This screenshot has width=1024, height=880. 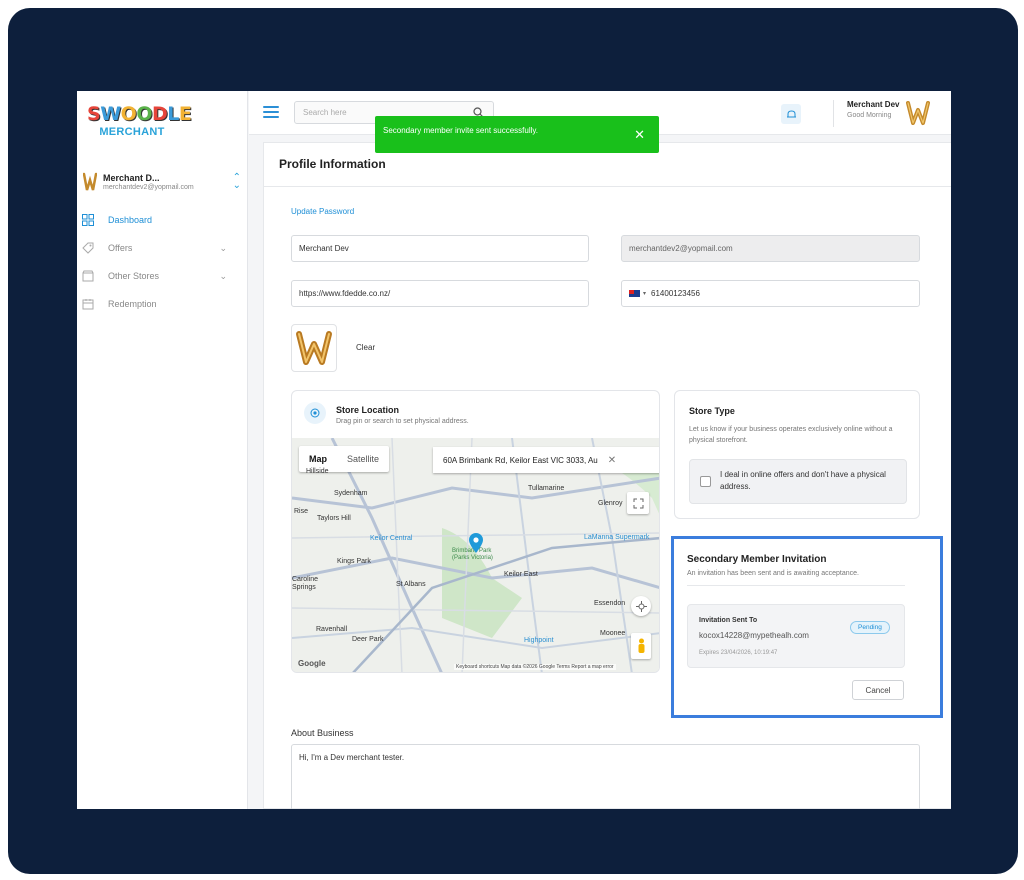 I want to click on map-label: Tullamarine, so click(x=546, y=488).